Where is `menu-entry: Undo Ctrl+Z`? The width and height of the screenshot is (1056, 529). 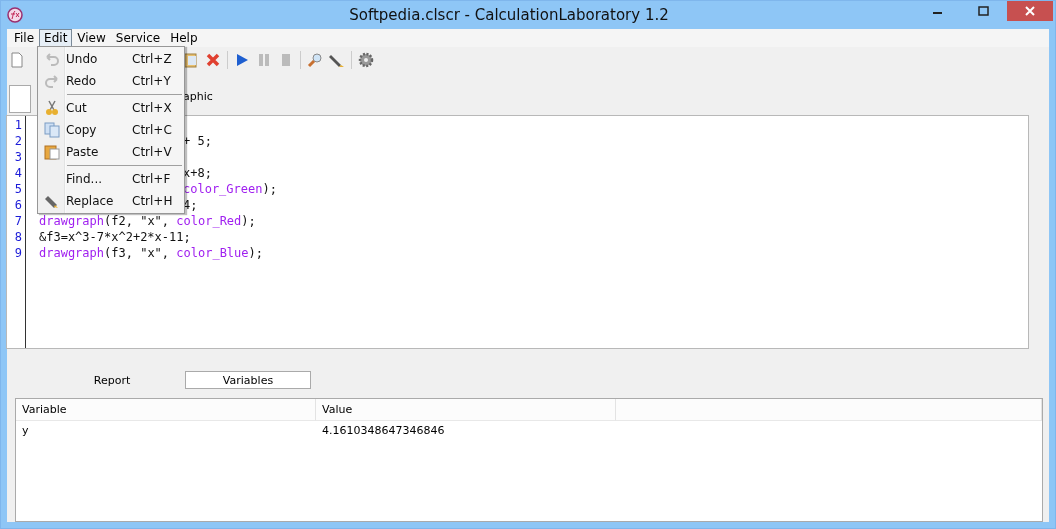
menu-entry: Undo Ctrl+Z is located at coordinates (111, 59).